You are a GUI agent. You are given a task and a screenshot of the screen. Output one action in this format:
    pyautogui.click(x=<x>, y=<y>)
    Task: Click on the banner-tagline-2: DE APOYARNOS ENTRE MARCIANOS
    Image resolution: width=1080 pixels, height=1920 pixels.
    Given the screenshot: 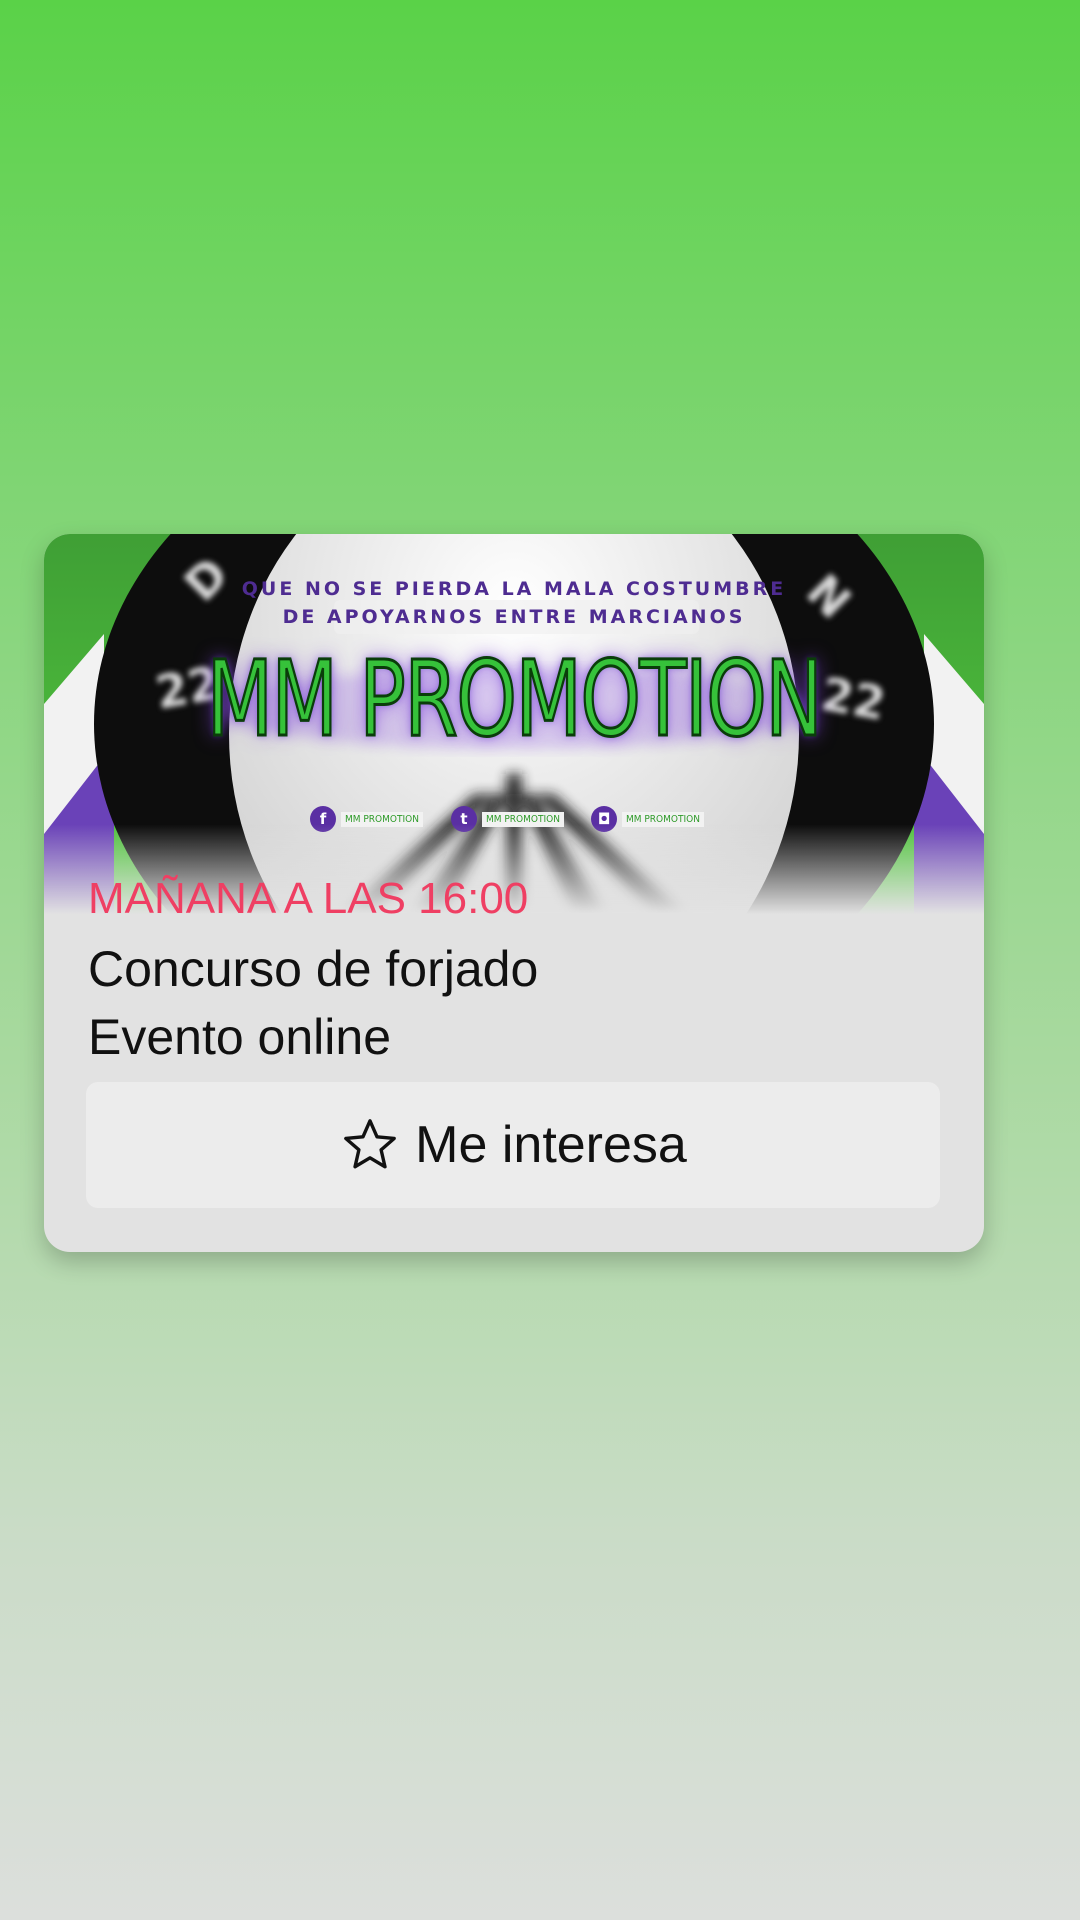 What is the action you would take?
    pyautogui.click(x=514, y=617)
    